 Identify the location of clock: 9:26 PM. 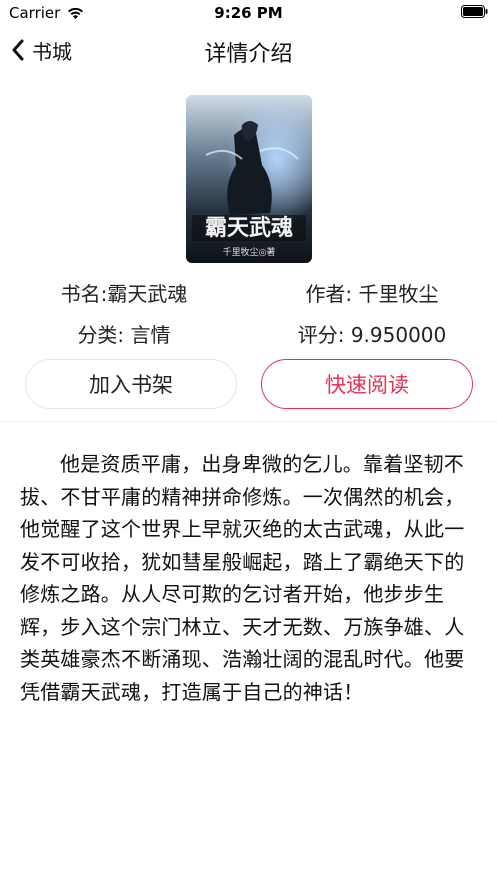
(248, 13).